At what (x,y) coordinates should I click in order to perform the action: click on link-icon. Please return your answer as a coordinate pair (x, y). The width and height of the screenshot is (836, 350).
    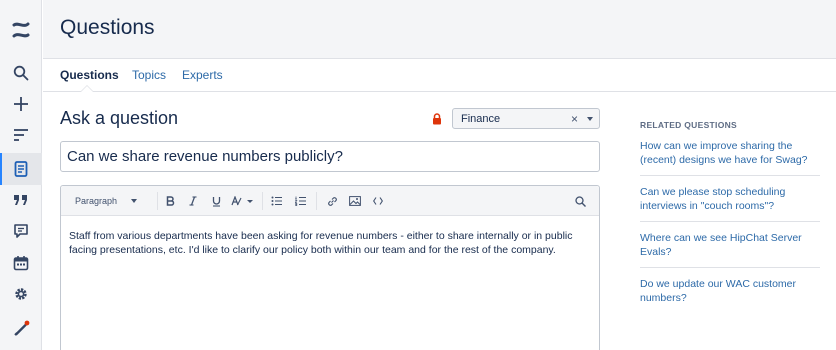
    Looking at the image, I should click on (332, 201).